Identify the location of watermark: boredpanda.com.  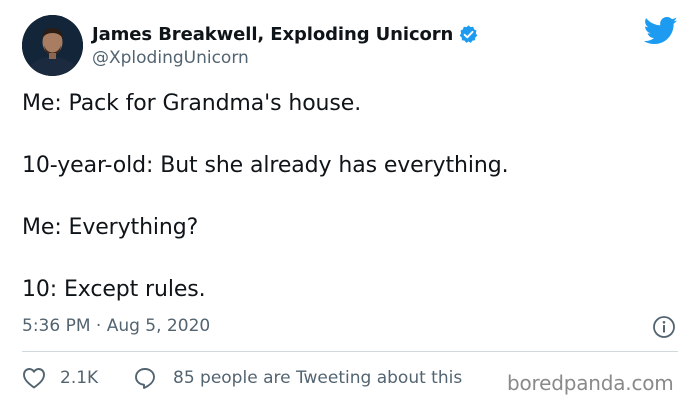
(590, 383).